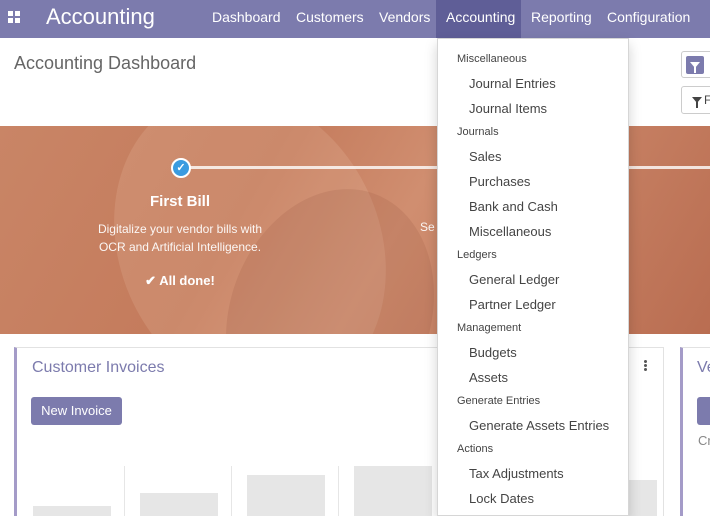  I want to click on menu-section-header: Journals, so click(478, 132).